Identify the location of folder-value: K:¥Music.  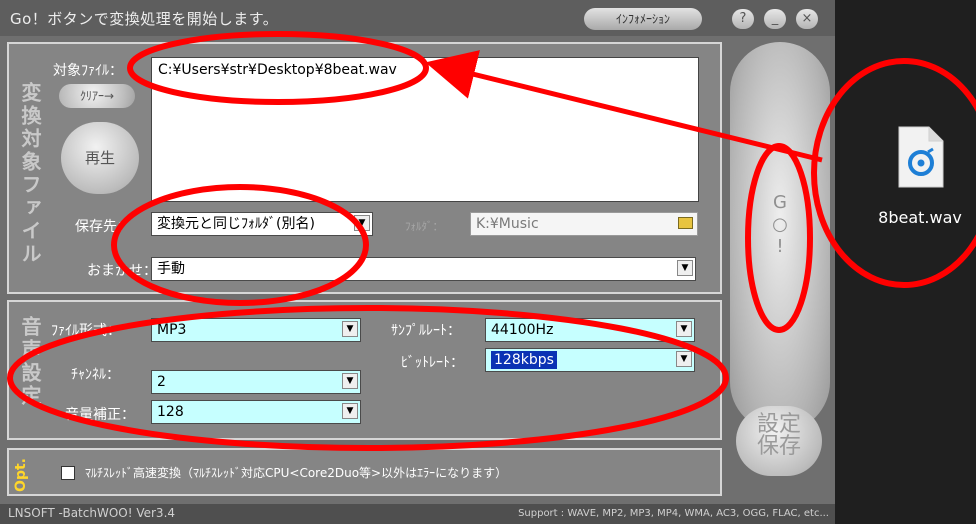
(507, 224).